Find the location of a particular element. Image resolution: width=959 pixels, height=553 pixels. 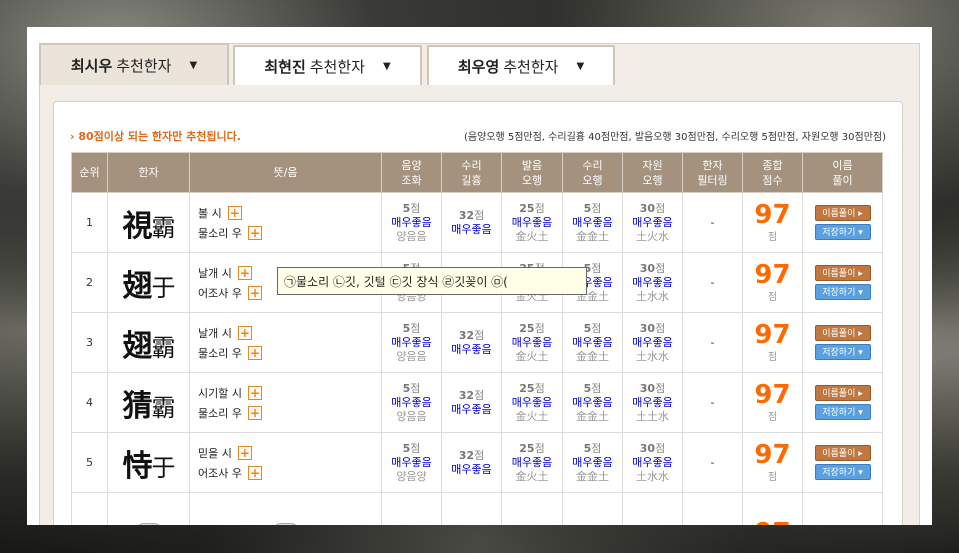

filter-cell is located at coordinates (712, 508).